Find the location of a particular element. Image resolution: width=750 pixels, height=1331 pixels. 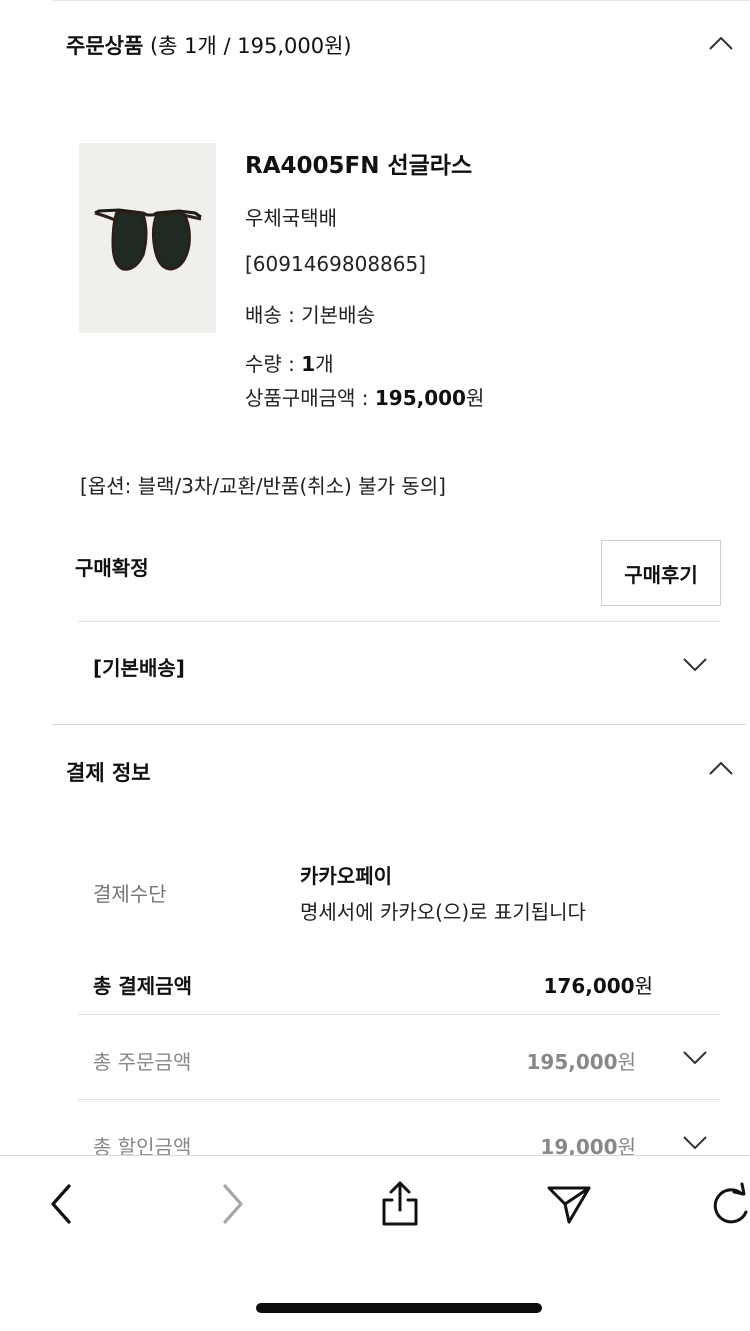

product-price: 상품구매금액 : 195,000원 is located at coordinates (364, 396).